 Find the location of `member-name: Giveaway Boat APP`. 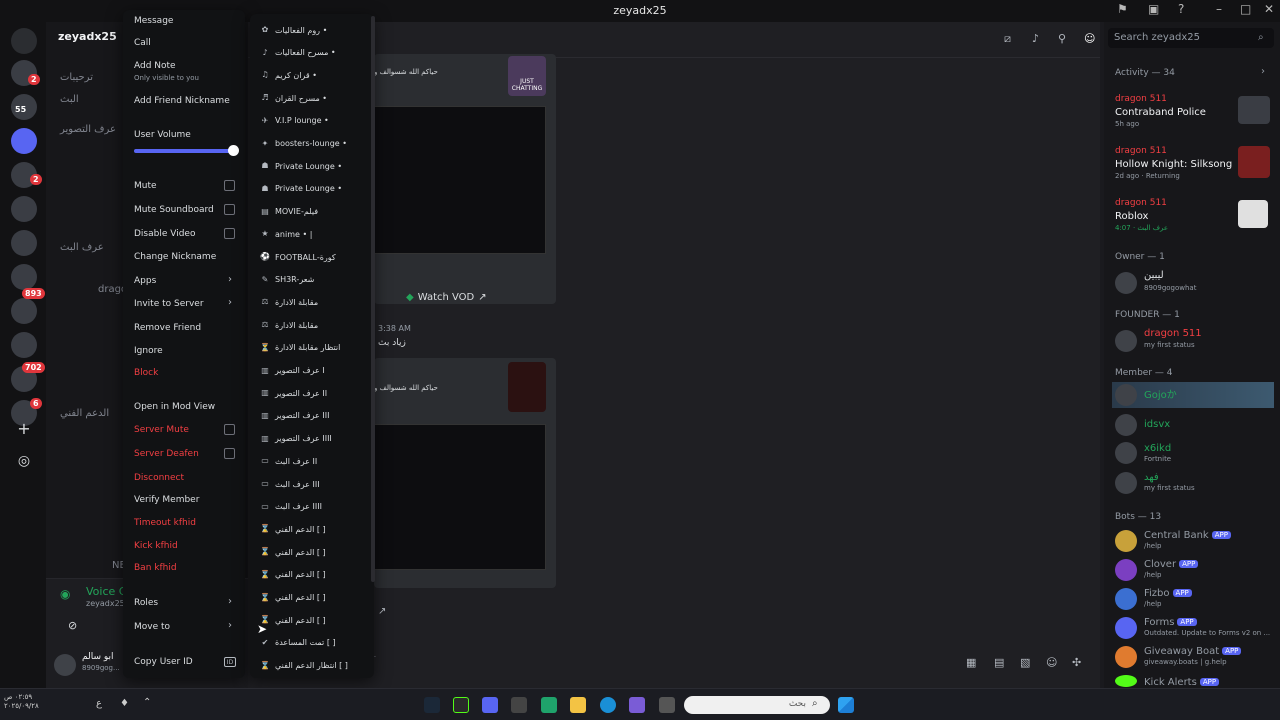

member-name: Giveaway Boat APP is located at coordinates (1193, 651).